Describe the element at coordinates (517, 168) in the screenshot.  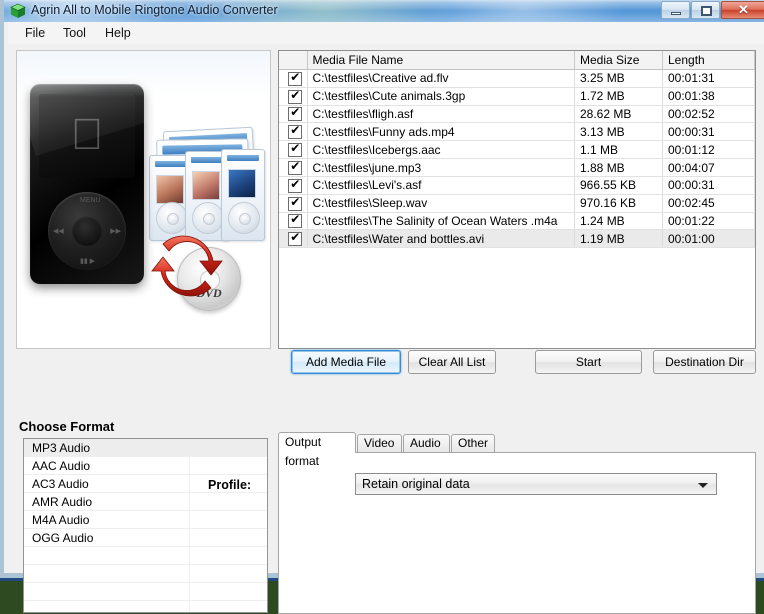
I see `table-row: ✔C:\testfiles\june.mp31.88 MB00:04:07` at that location.